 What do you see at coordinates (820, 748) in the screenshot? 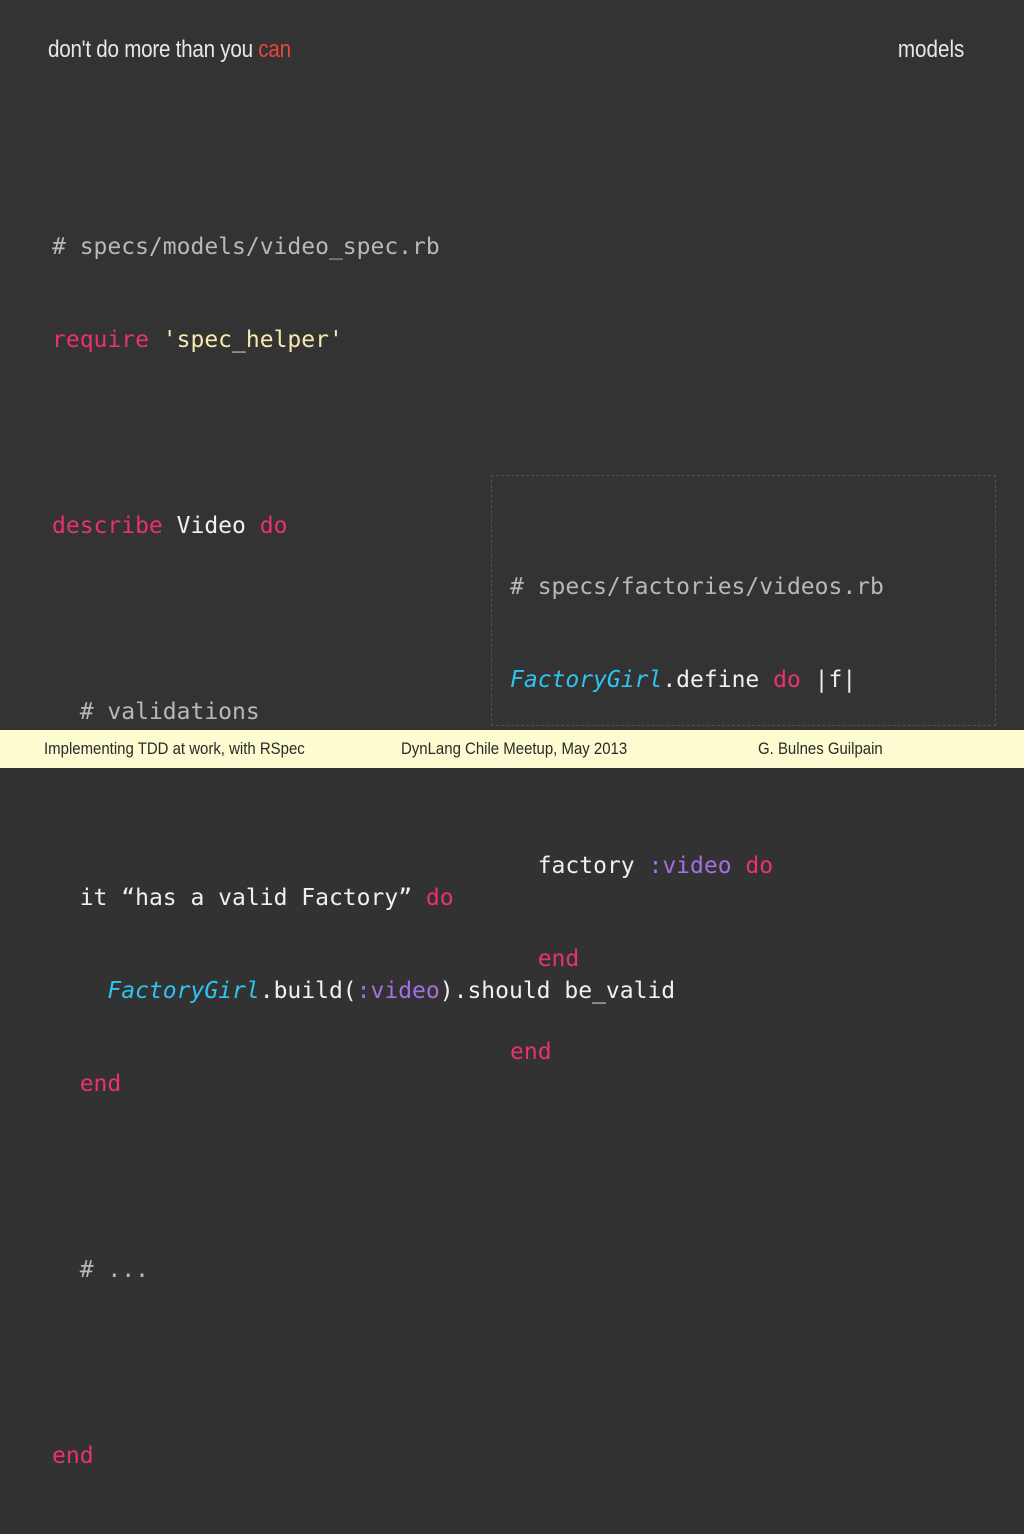
I see `footer-author: G. Bulnes Guilpain` at bounding box center [820, 748].